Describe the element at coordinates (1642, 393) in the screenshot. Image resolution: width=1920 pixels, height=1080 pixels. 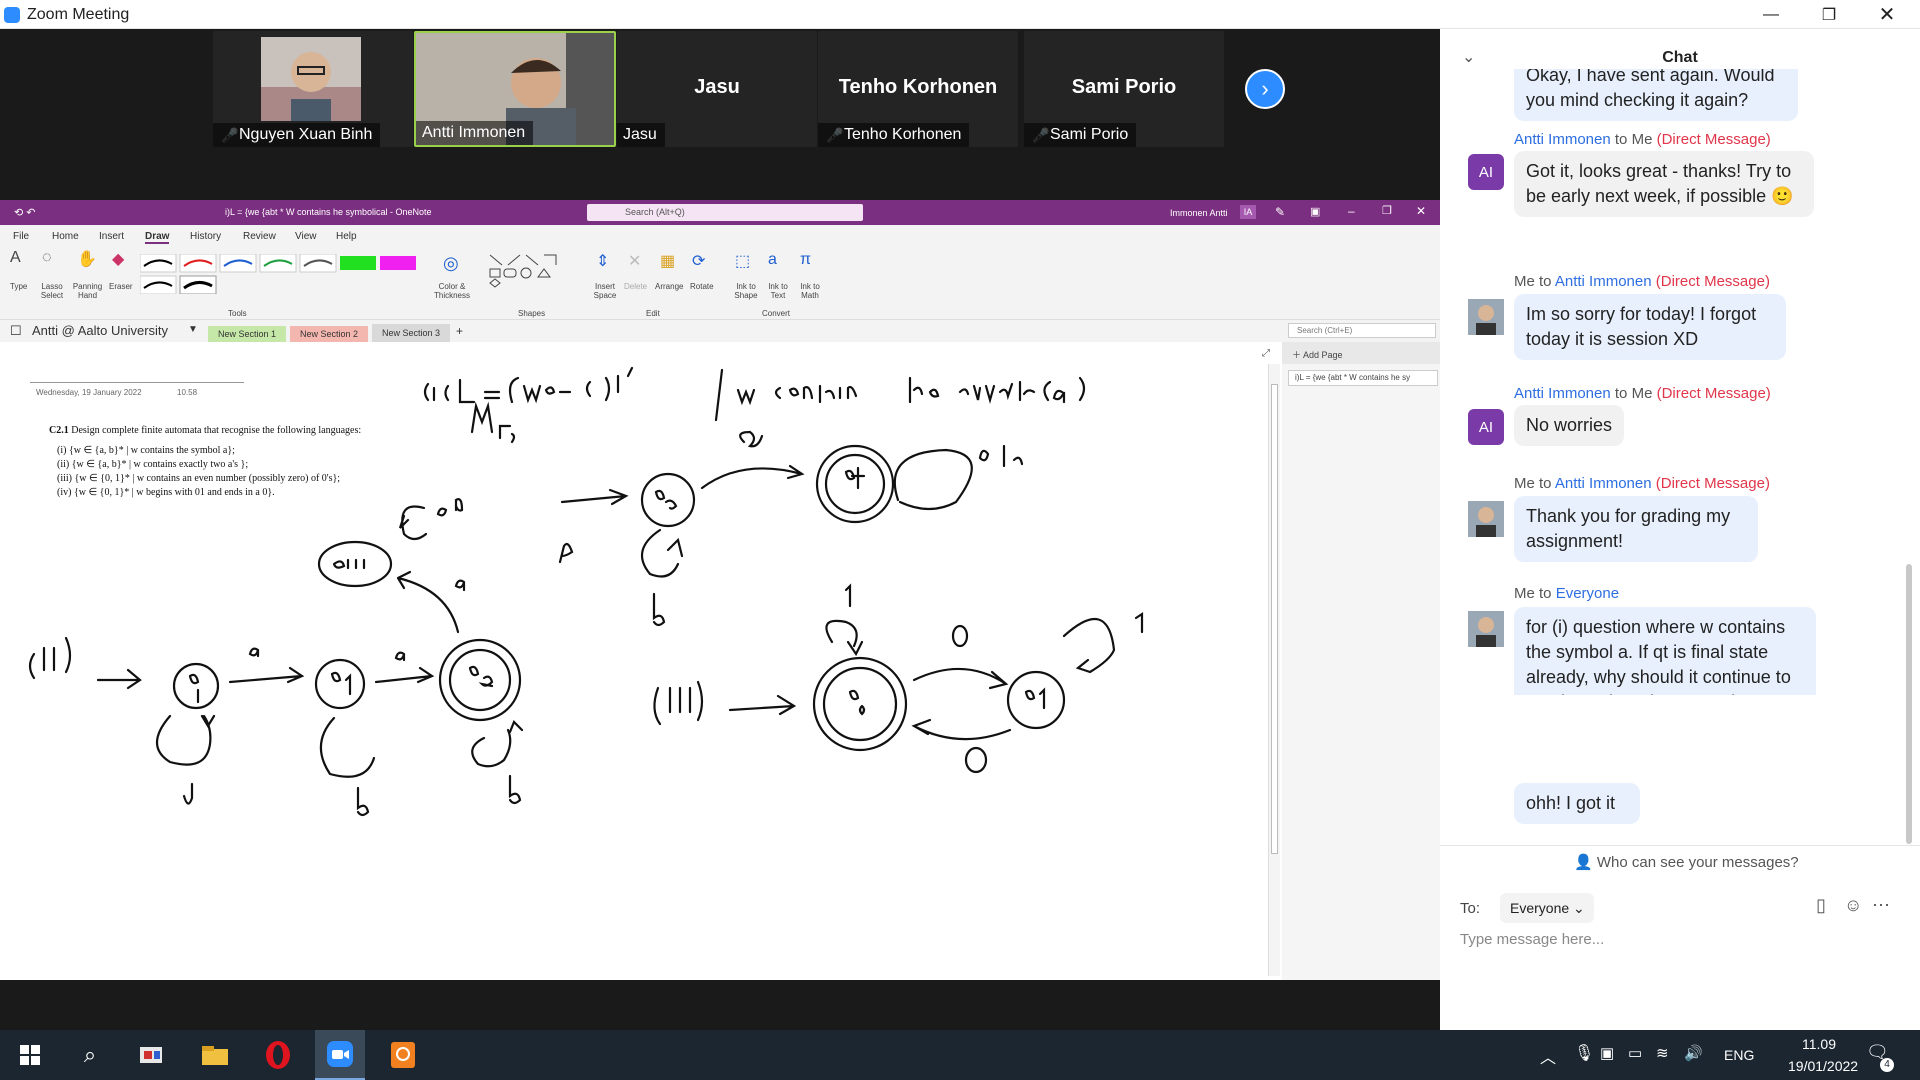
I see `message-header: Antti Immonen to Me (Direct Message)` at that location.